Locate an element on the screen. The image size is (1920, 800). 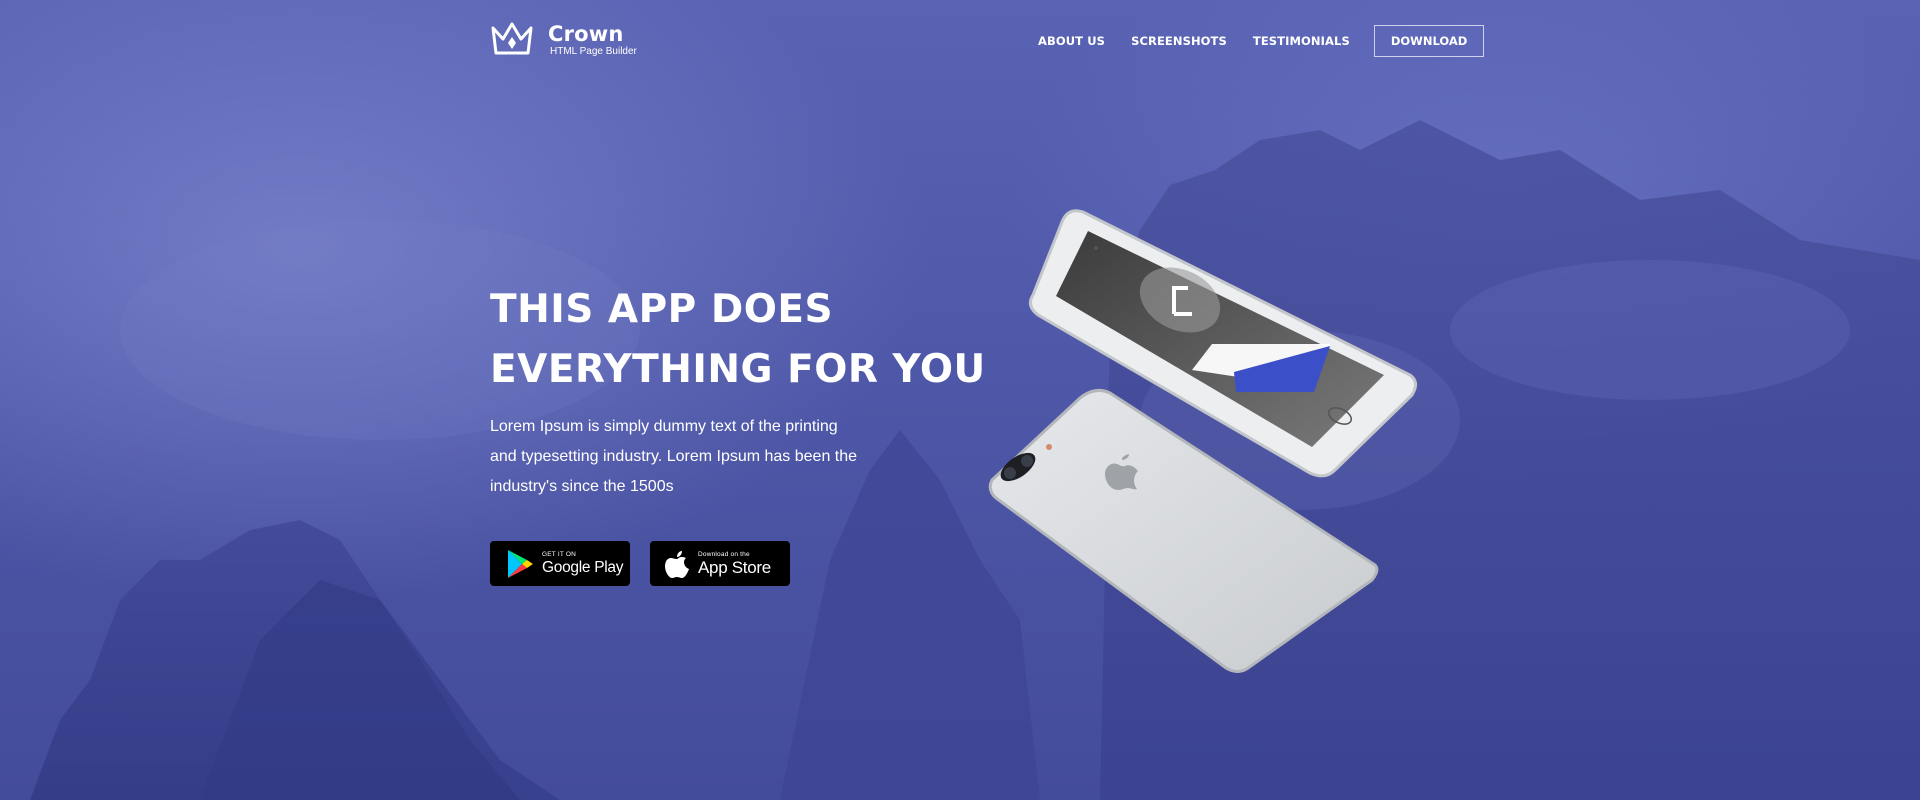
phone-mockup-image is located at coordinates (1202, 441).